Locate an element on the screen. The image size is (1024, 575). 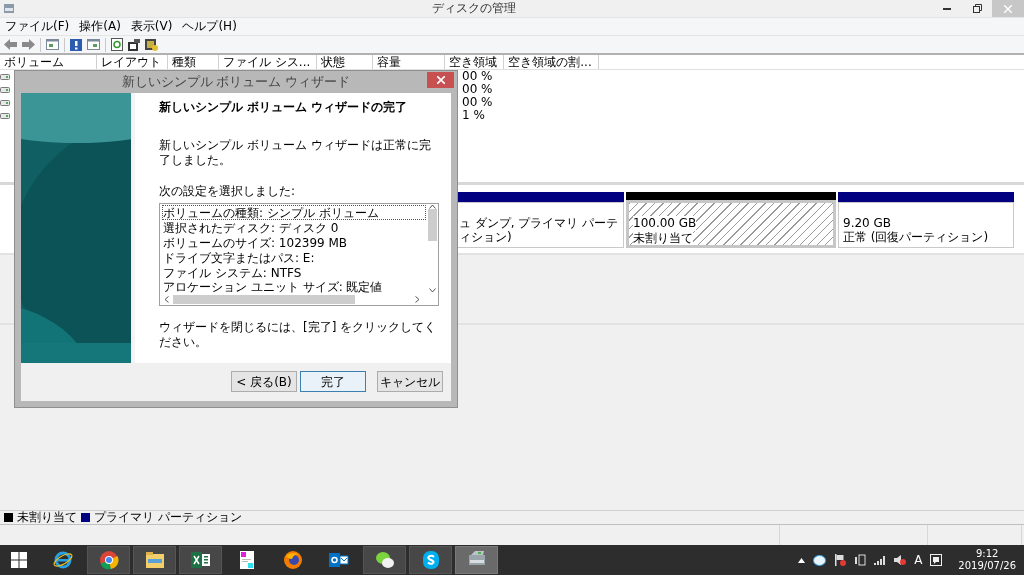
close-button is located at coordinates (440, 80).